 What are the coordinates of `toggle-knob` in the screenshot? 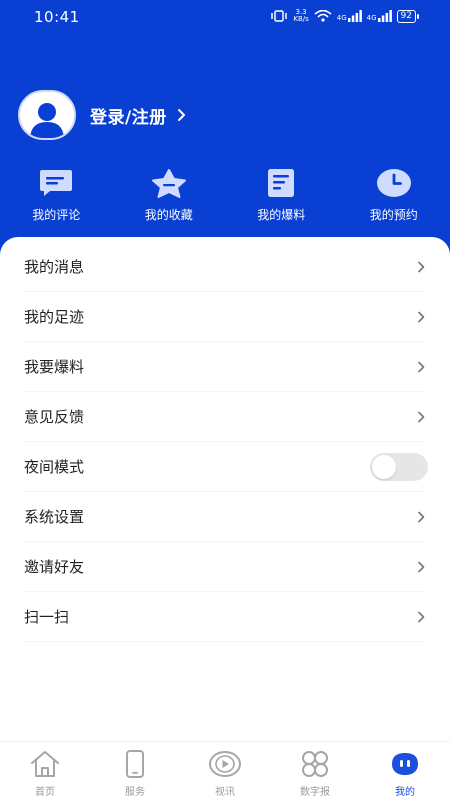 It's located at (384, 466).